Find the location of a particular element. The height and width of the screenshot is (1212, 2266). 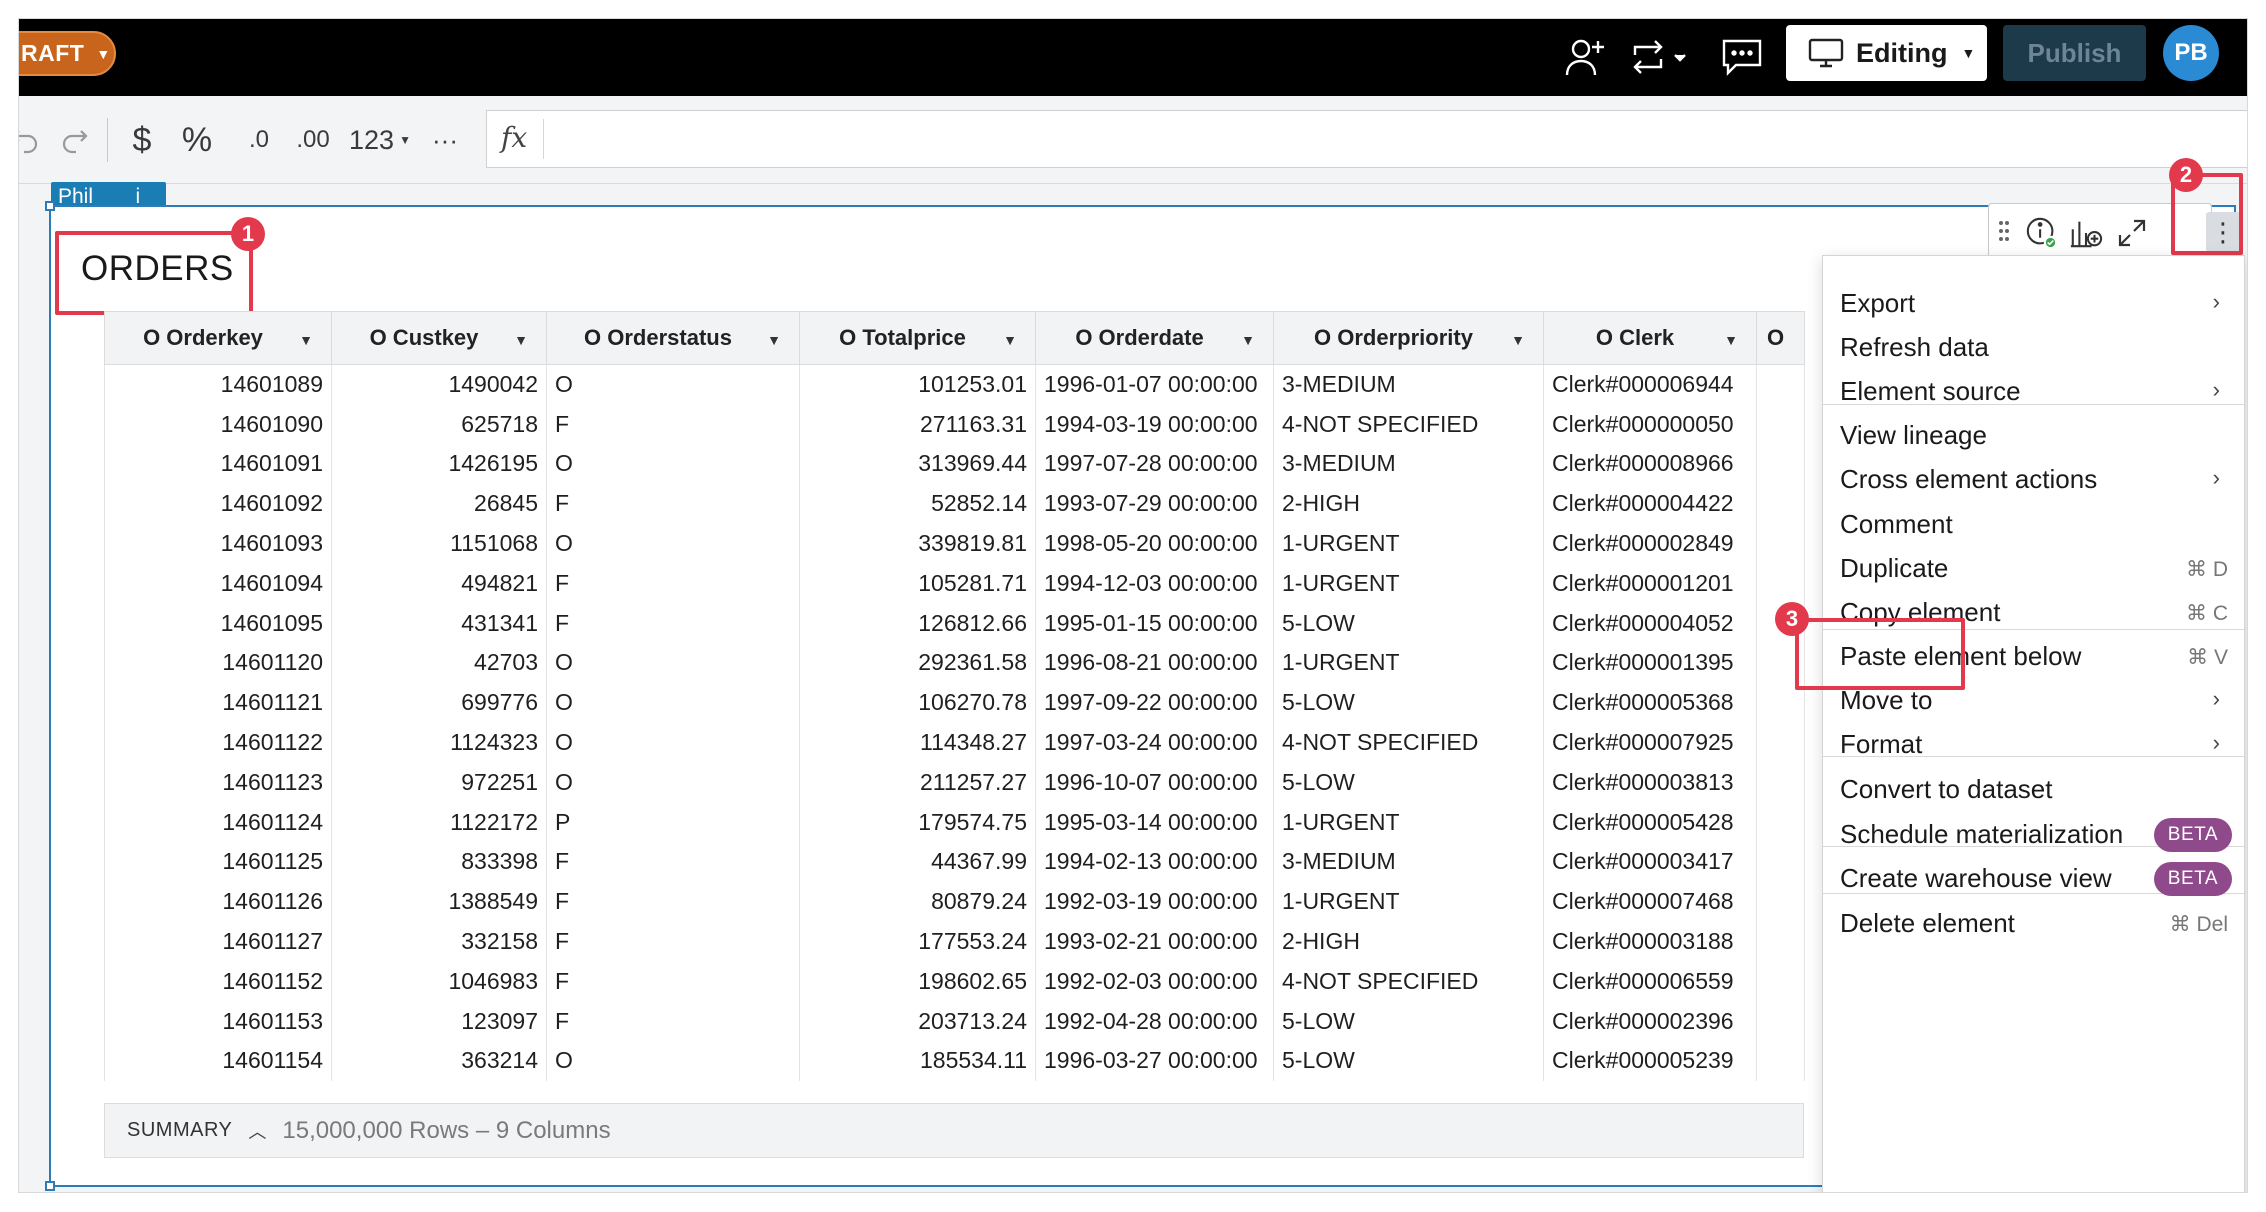

table-cell: 14601152 is located at coordinates (218, 981).